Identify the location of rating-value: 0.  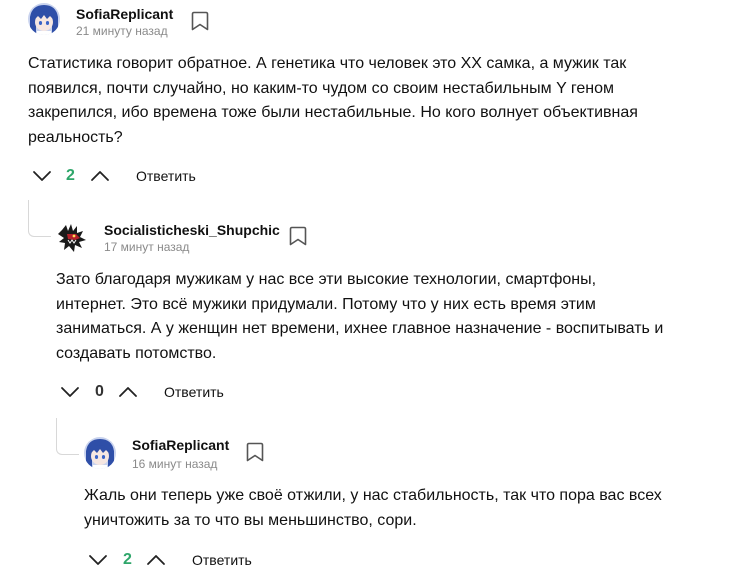
(99, 391).